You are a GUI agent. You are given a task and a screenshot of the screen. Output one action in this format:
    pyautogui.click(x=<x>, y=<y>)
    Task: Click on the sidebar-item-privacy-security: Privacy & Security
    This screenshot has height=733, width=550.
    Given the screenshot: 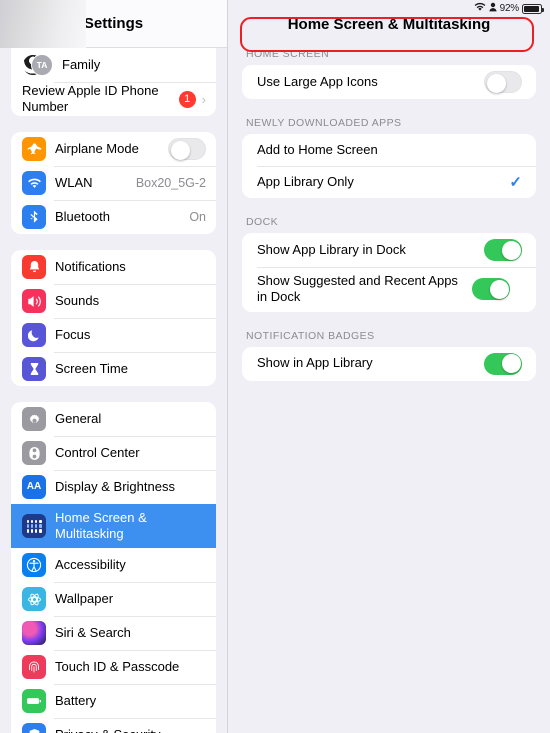 What is the action you would take?
    pyautogui.click(x=113, y=725)
    